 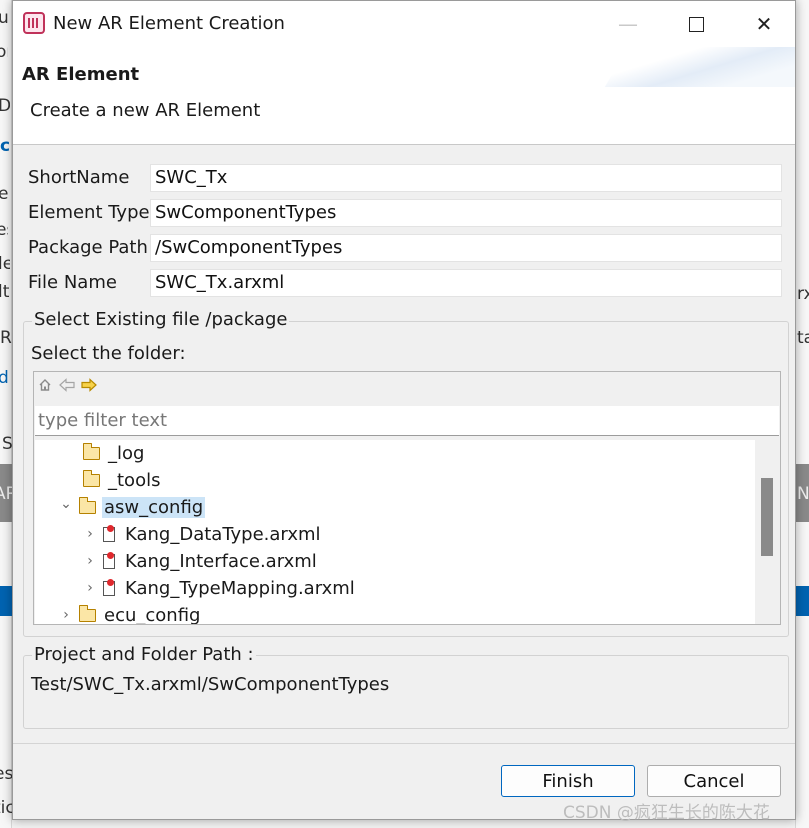 I want to click on background-text: lt, so click(x=5, y=292).